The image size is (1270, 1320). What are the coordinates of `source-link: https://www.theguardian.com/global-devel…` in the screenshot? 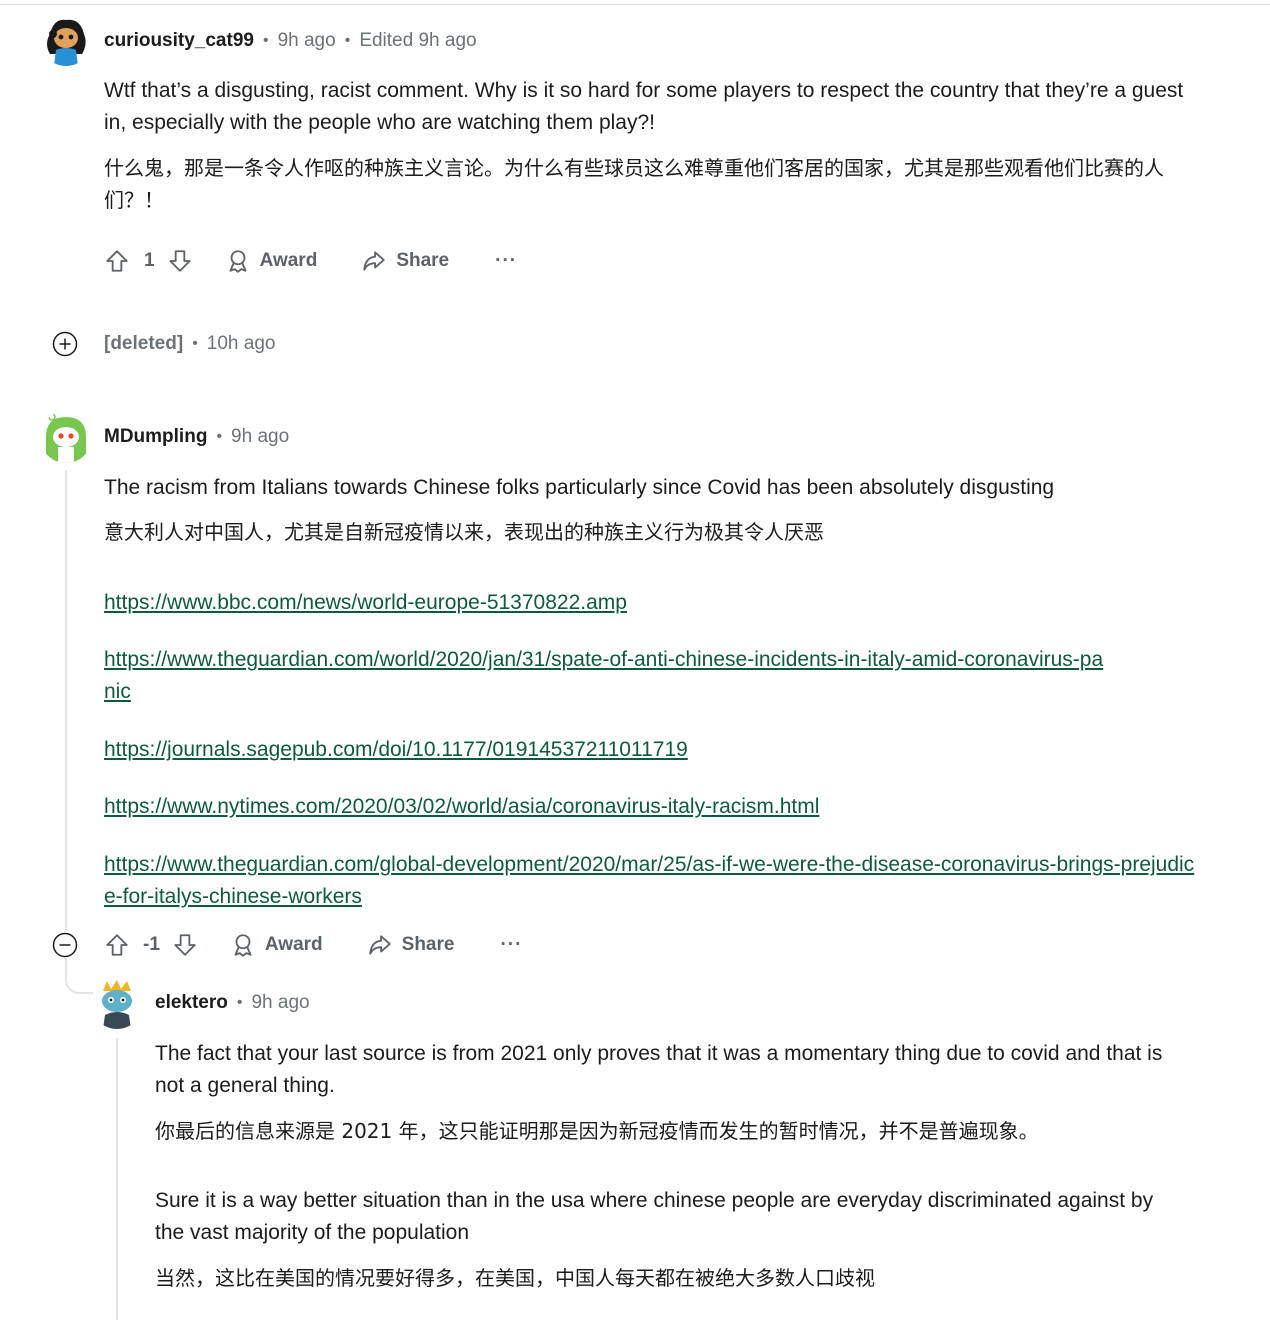 It's located at (654, 881).